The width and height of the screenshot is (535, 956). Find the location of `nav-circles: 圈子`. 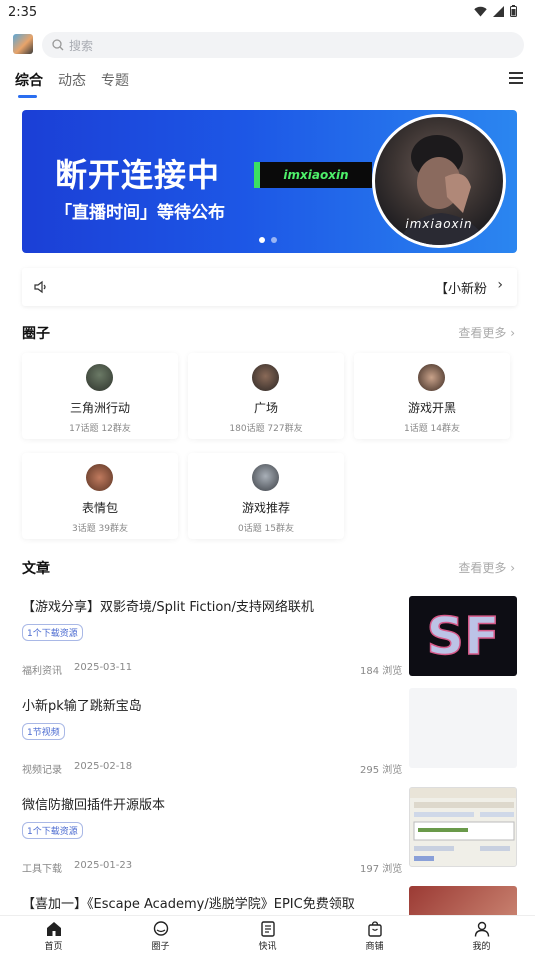

nav-circles: 圈子 is located at coordinates (160, 936).